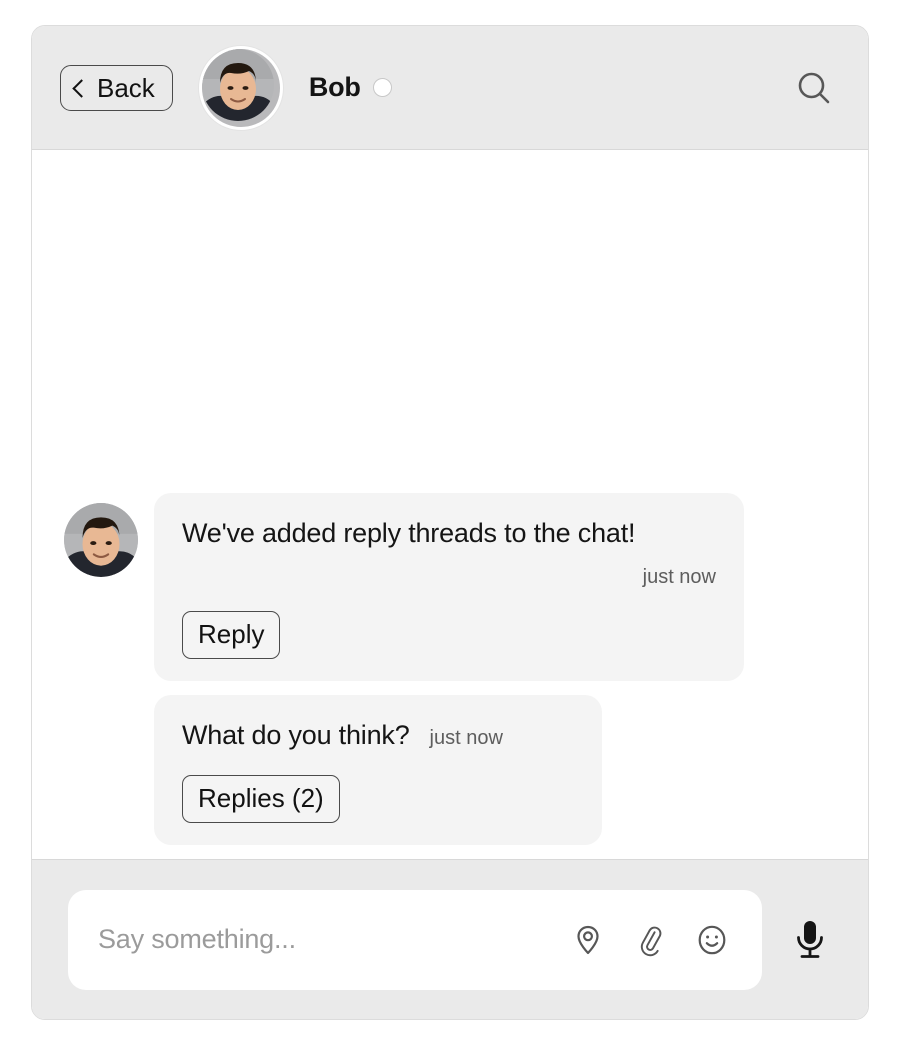  What do you see at coordinates (378, 770) in the screenshot?
I see `message-bubble: What do you think? just now Replies (2)` at bounding box center [378, 770].